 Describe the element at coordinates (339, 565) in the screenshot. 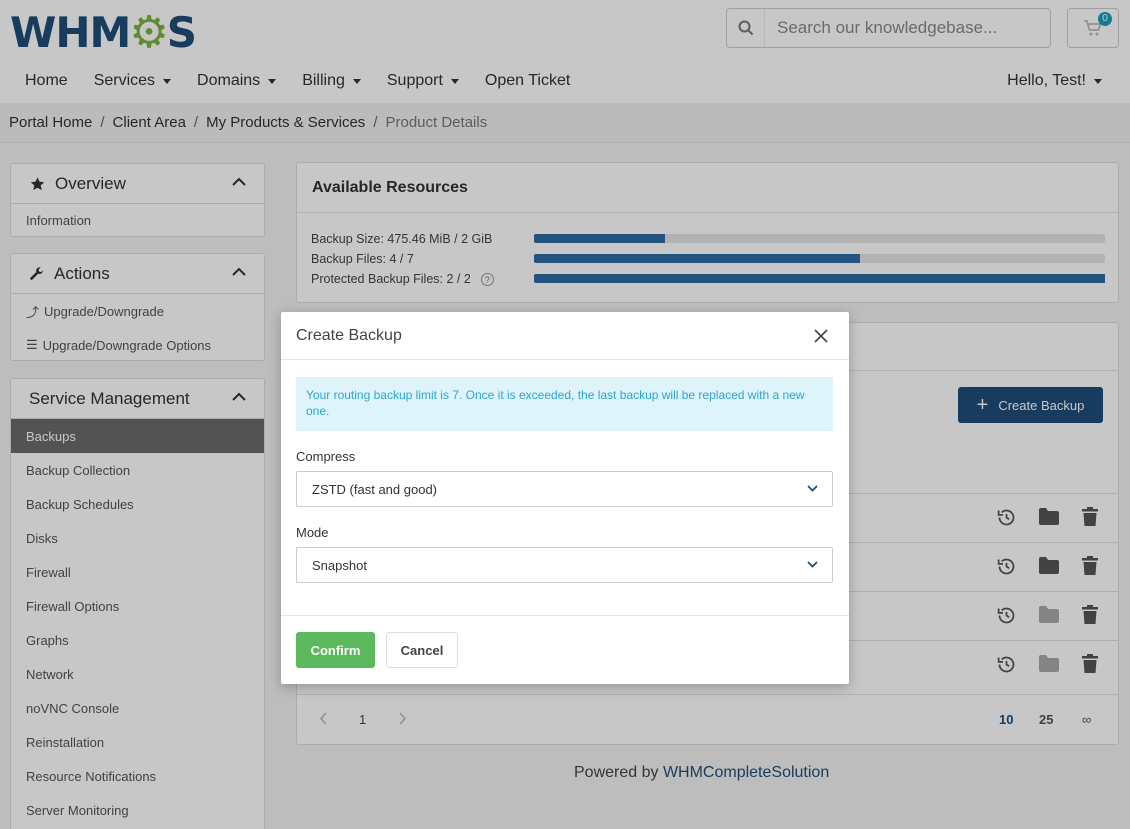

I see `mode-selected-value: Snapshot` at that location.